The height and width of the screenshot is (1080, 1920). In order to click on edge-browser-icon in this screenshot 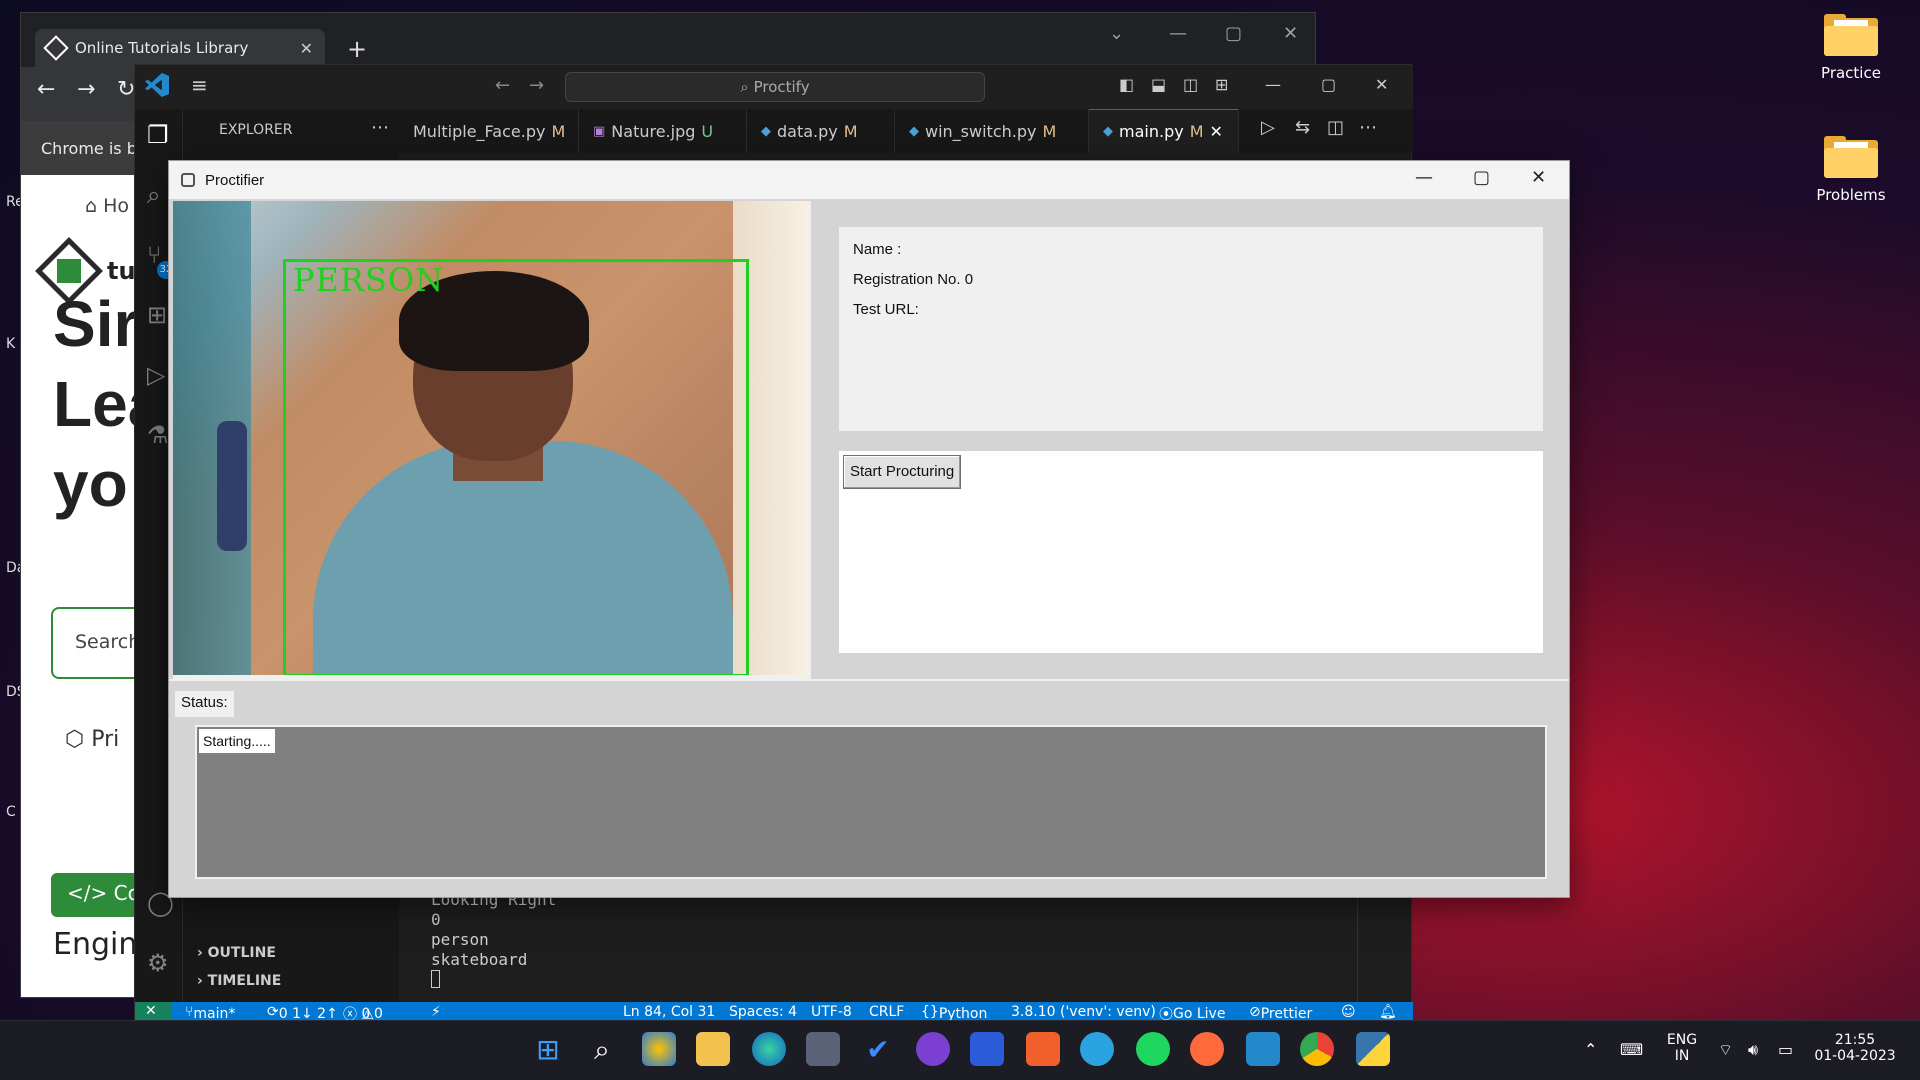, I will do `click(769, 1049)`.